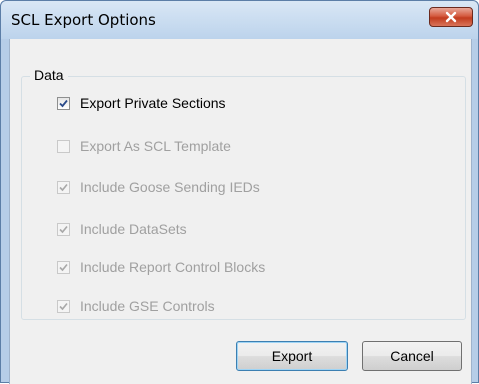 This screenshot has width=479, height=384. I want to click on close-icon, so click(451, 17).